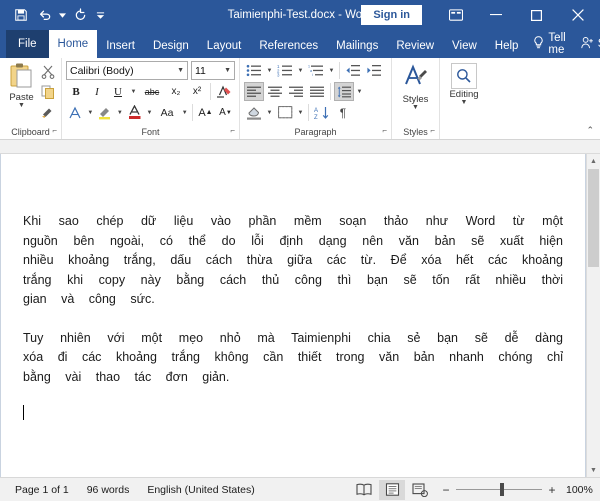 The width and height of the screenshot is (600, 501). What do you see at coordinates (90, 112) in the screenshot?
I see `text-effects-chevron-down-icon: ▼` at bounding box center [90, 112].